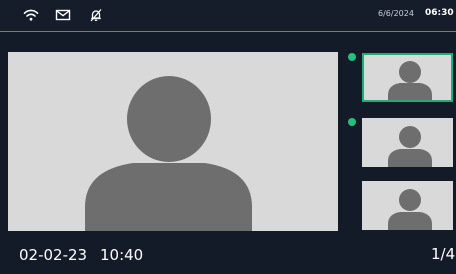  What do you see at coordinates (96, 15) in the screenshot?
I see `notifications-off-icon` at bounding box center [96, 15].